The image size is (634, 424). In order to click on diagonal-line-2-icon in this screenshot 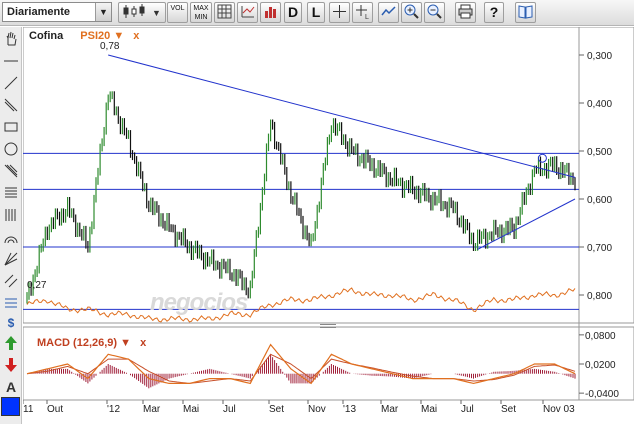, I will do `click(11, 105)`.